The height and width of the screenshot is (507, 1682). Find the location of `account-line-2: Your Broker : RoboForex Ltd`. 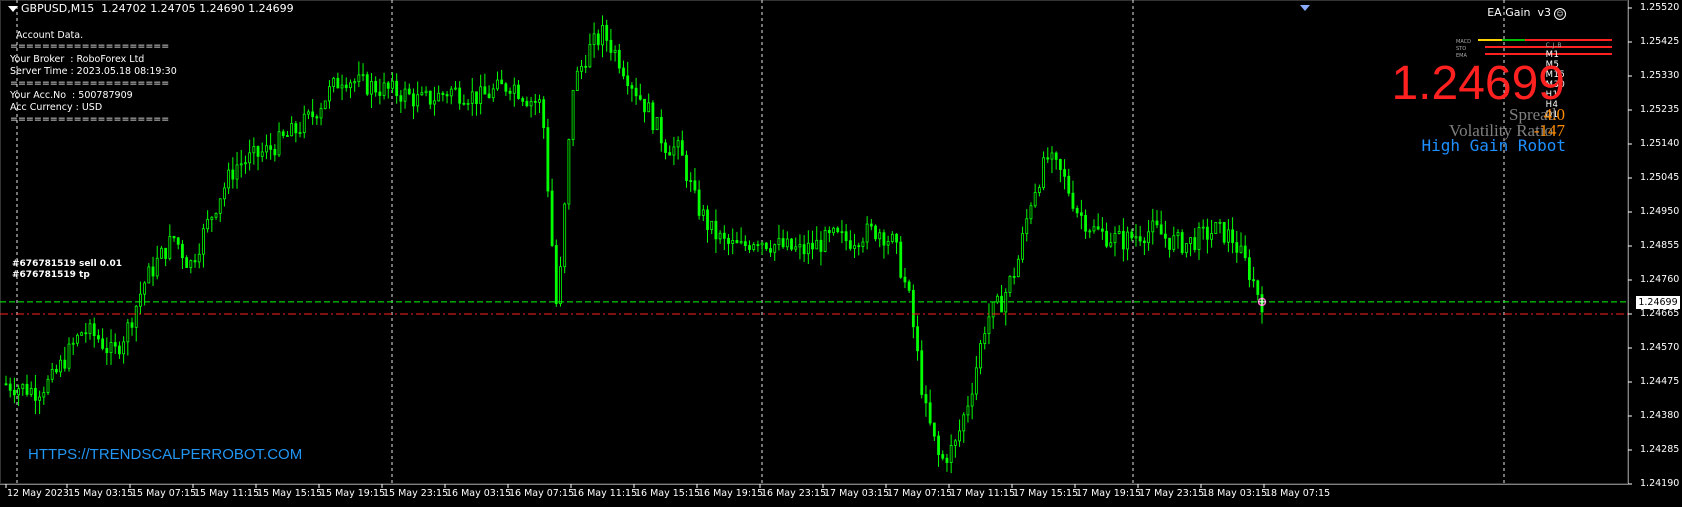

account-line-2: Your Broker : RoboForex Ltd is located at coordinates (77, 59).